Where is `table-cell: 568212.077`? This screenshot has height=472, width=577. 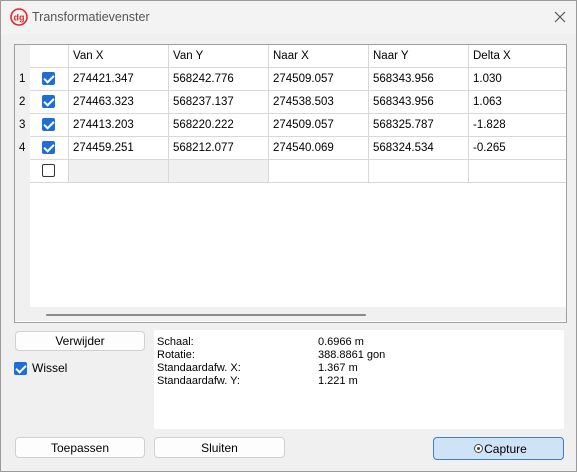 table-cell: 568212.077 is located at coordinates (219, 148).